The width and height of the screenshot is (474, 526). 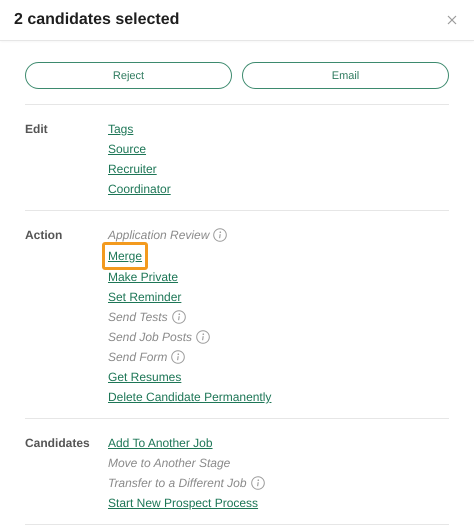 I want to click on disabled-action: Send Form, so click(x=138, y=357).